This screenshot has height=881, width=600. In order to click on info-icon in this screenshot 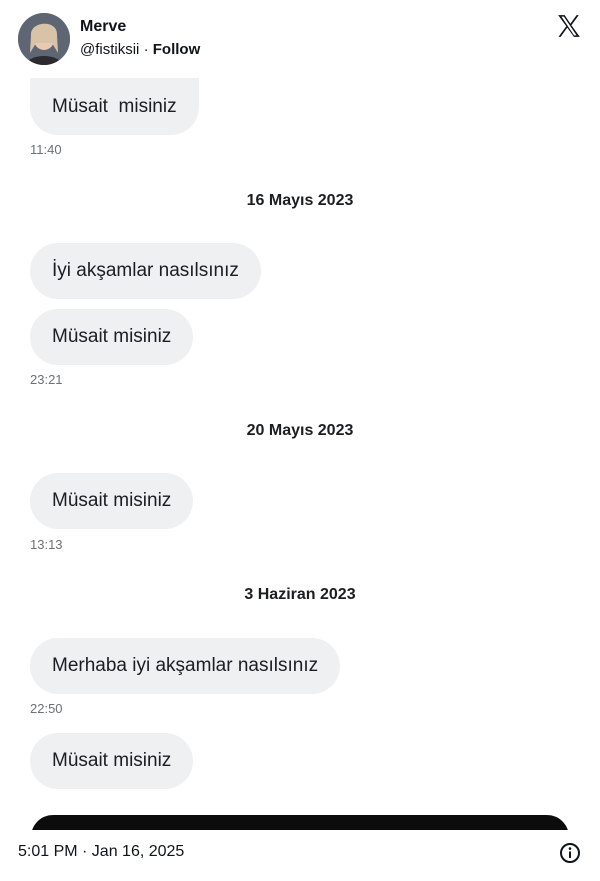, I will do `click(570, 853)`.